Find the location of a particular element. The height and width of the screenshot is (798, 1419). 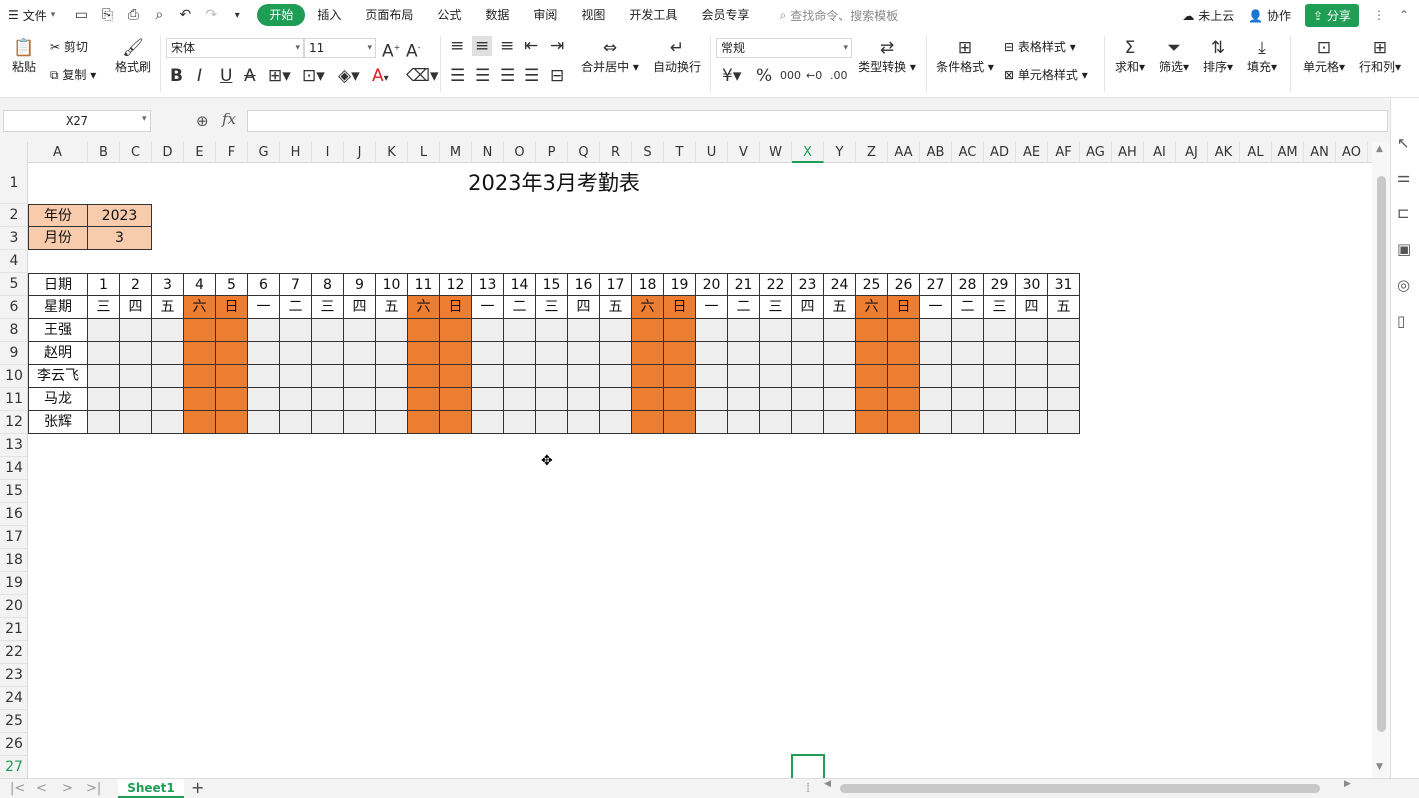

add-sheet-icon: + is located at coordinates (197, 788).